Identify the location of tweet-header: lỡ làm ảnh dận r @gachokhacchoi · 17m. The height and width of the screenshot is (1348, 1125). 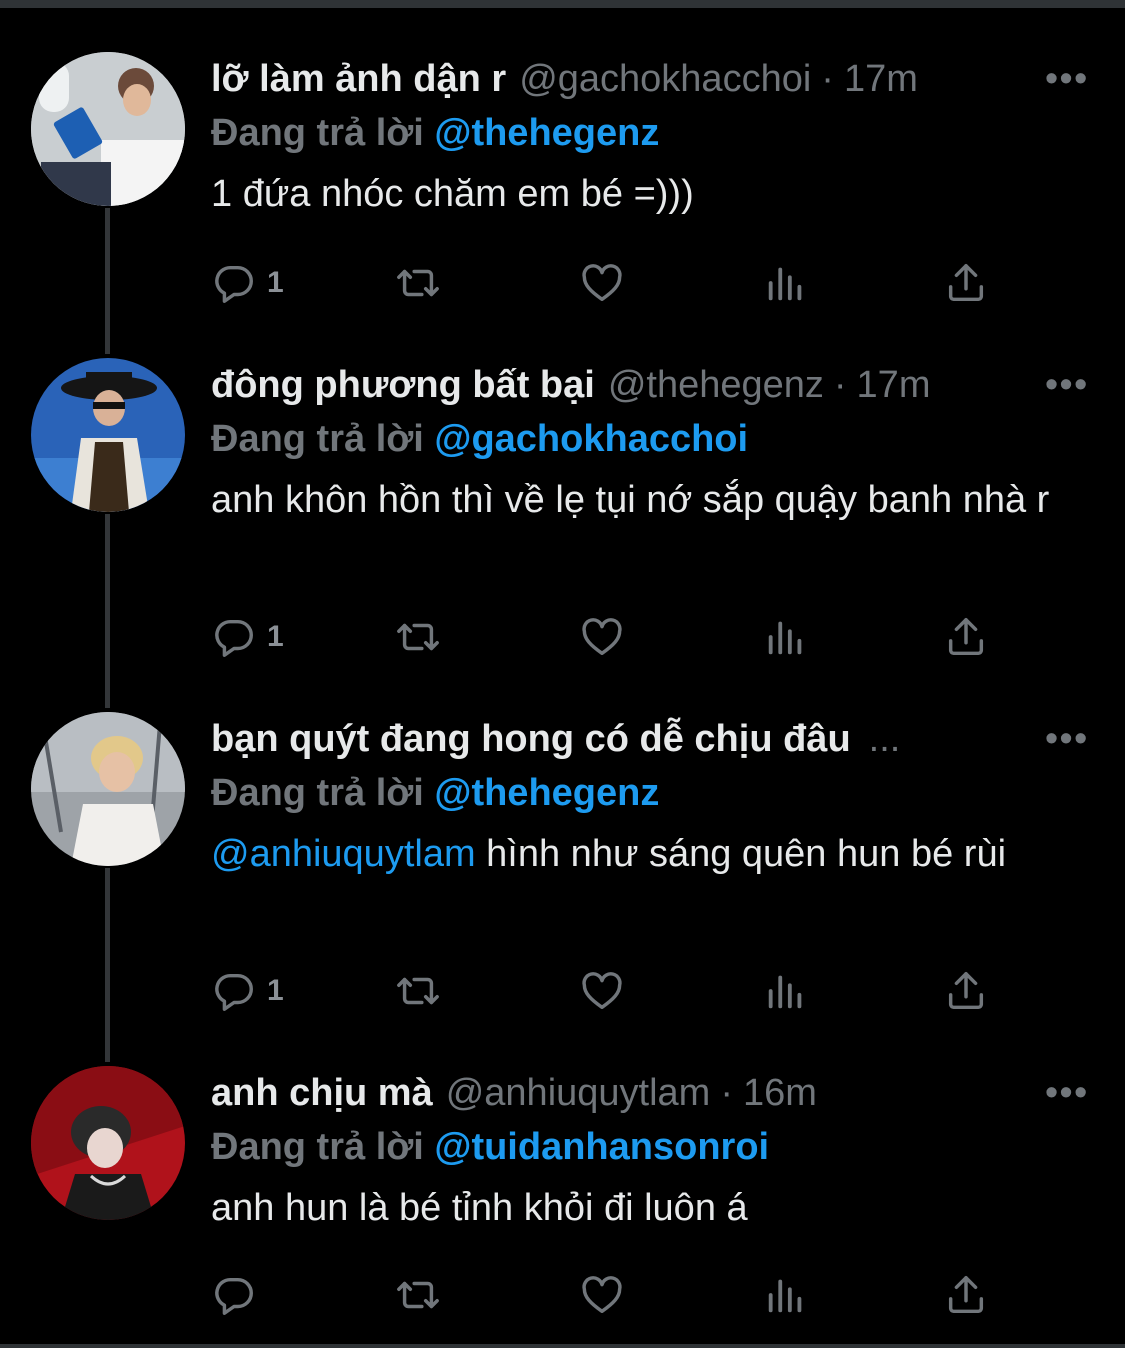
(653, 79).